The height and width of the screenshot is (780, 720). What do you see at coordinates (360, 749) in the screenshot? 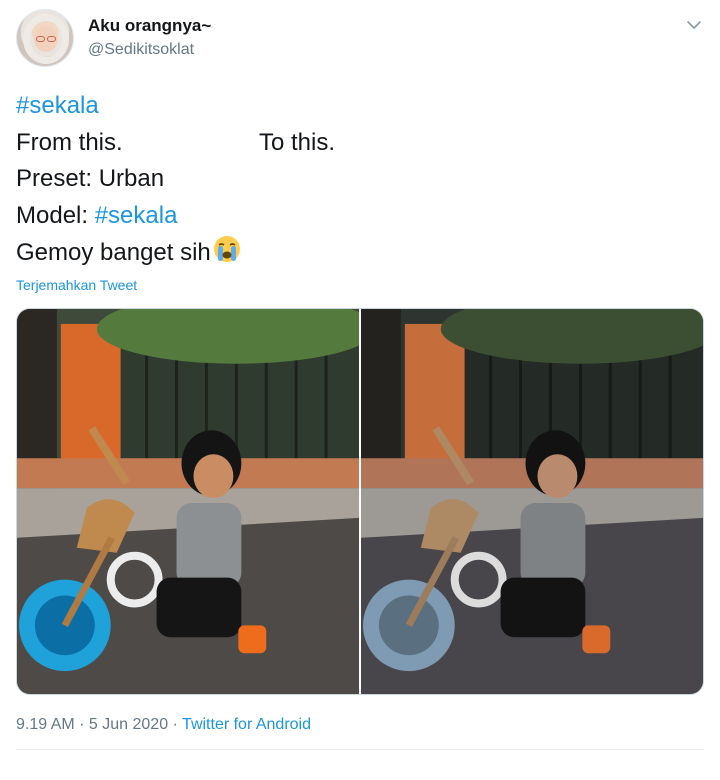
I see `divider` at bounding box center [360, 749].